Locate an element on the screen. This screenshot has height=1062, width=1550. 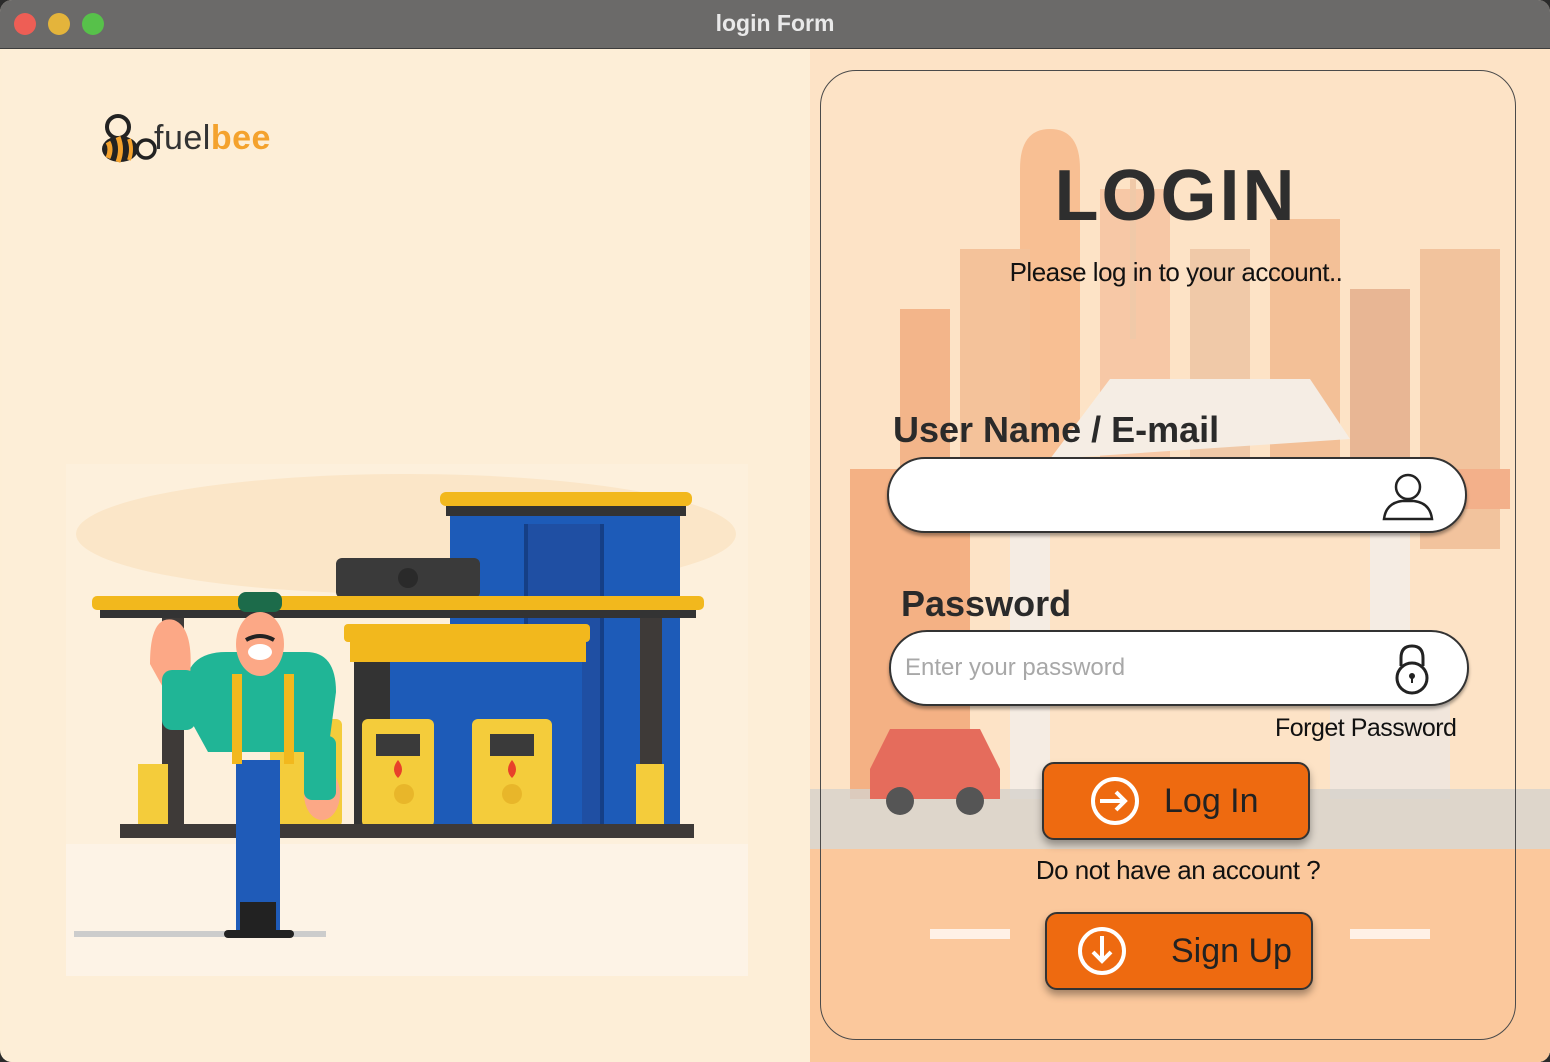
brand-name-fuel: fuel is located at coordinates (182, 138).